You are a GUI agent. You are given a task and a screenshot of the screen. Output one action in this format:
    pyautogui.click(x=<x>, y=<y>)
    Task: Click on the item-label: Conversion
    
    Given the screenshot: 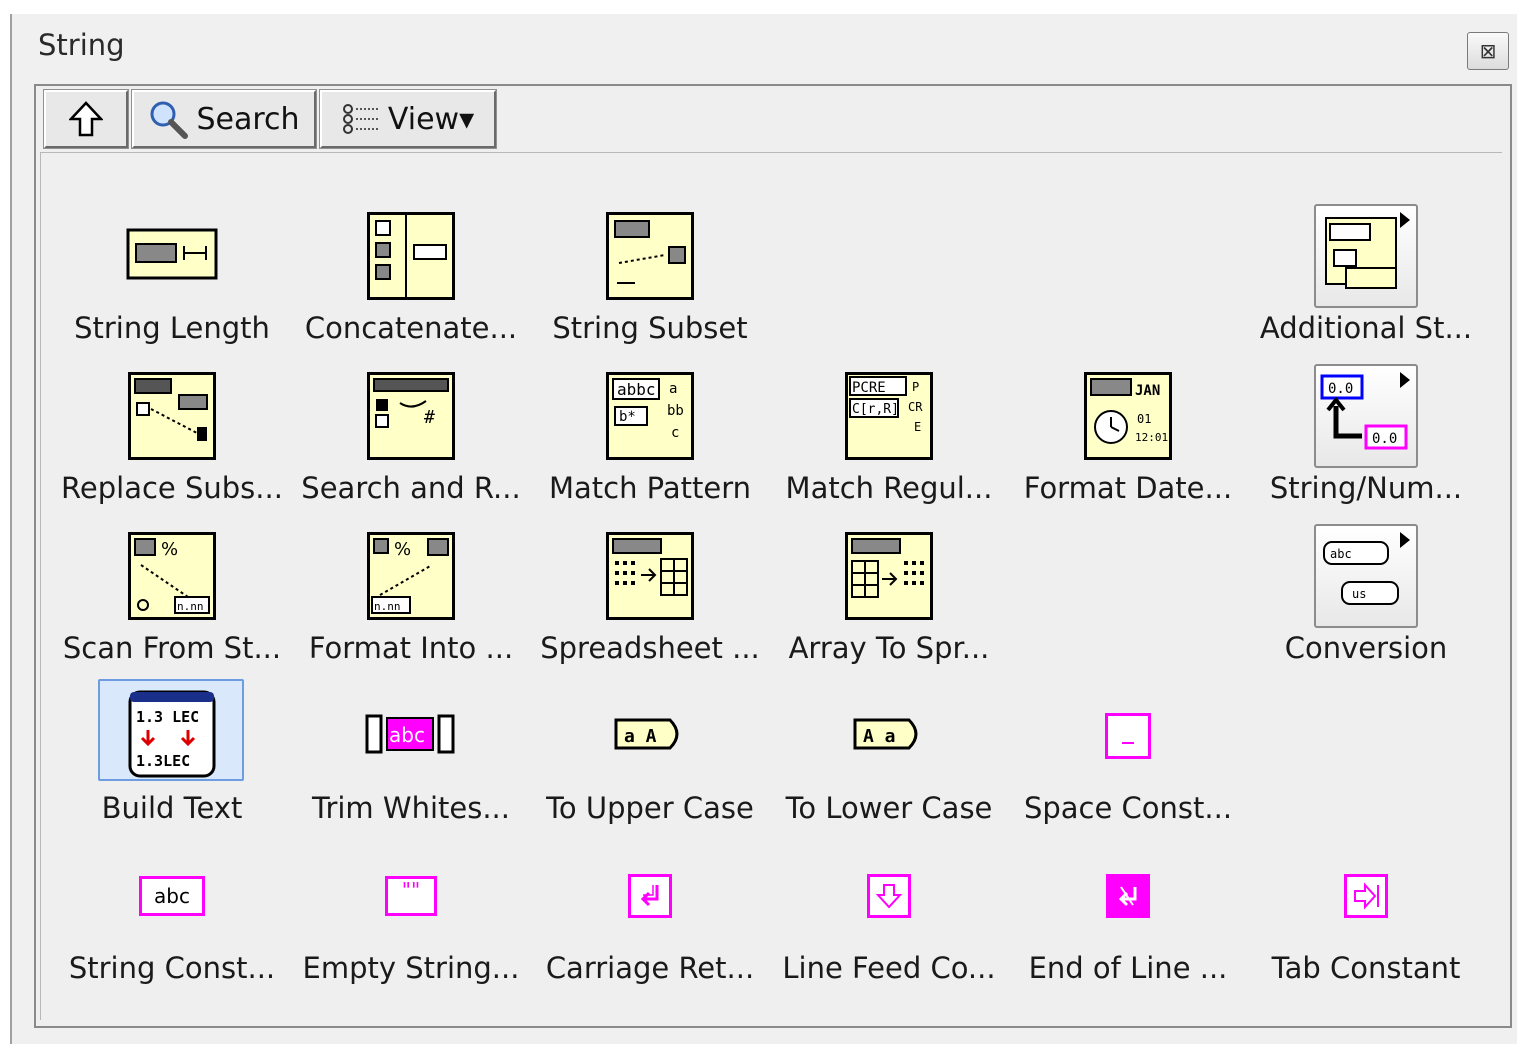 What is the action you would take?
    pyautogui.click(x=1366, y=648)
    